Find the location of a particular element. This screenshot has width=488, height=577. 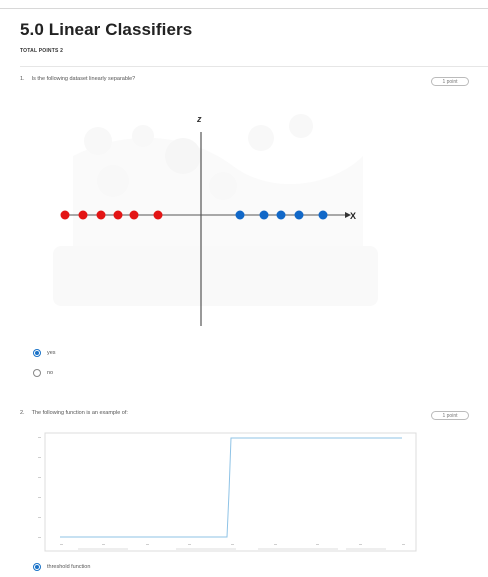

header-separator is located at coordinates (254, 66).